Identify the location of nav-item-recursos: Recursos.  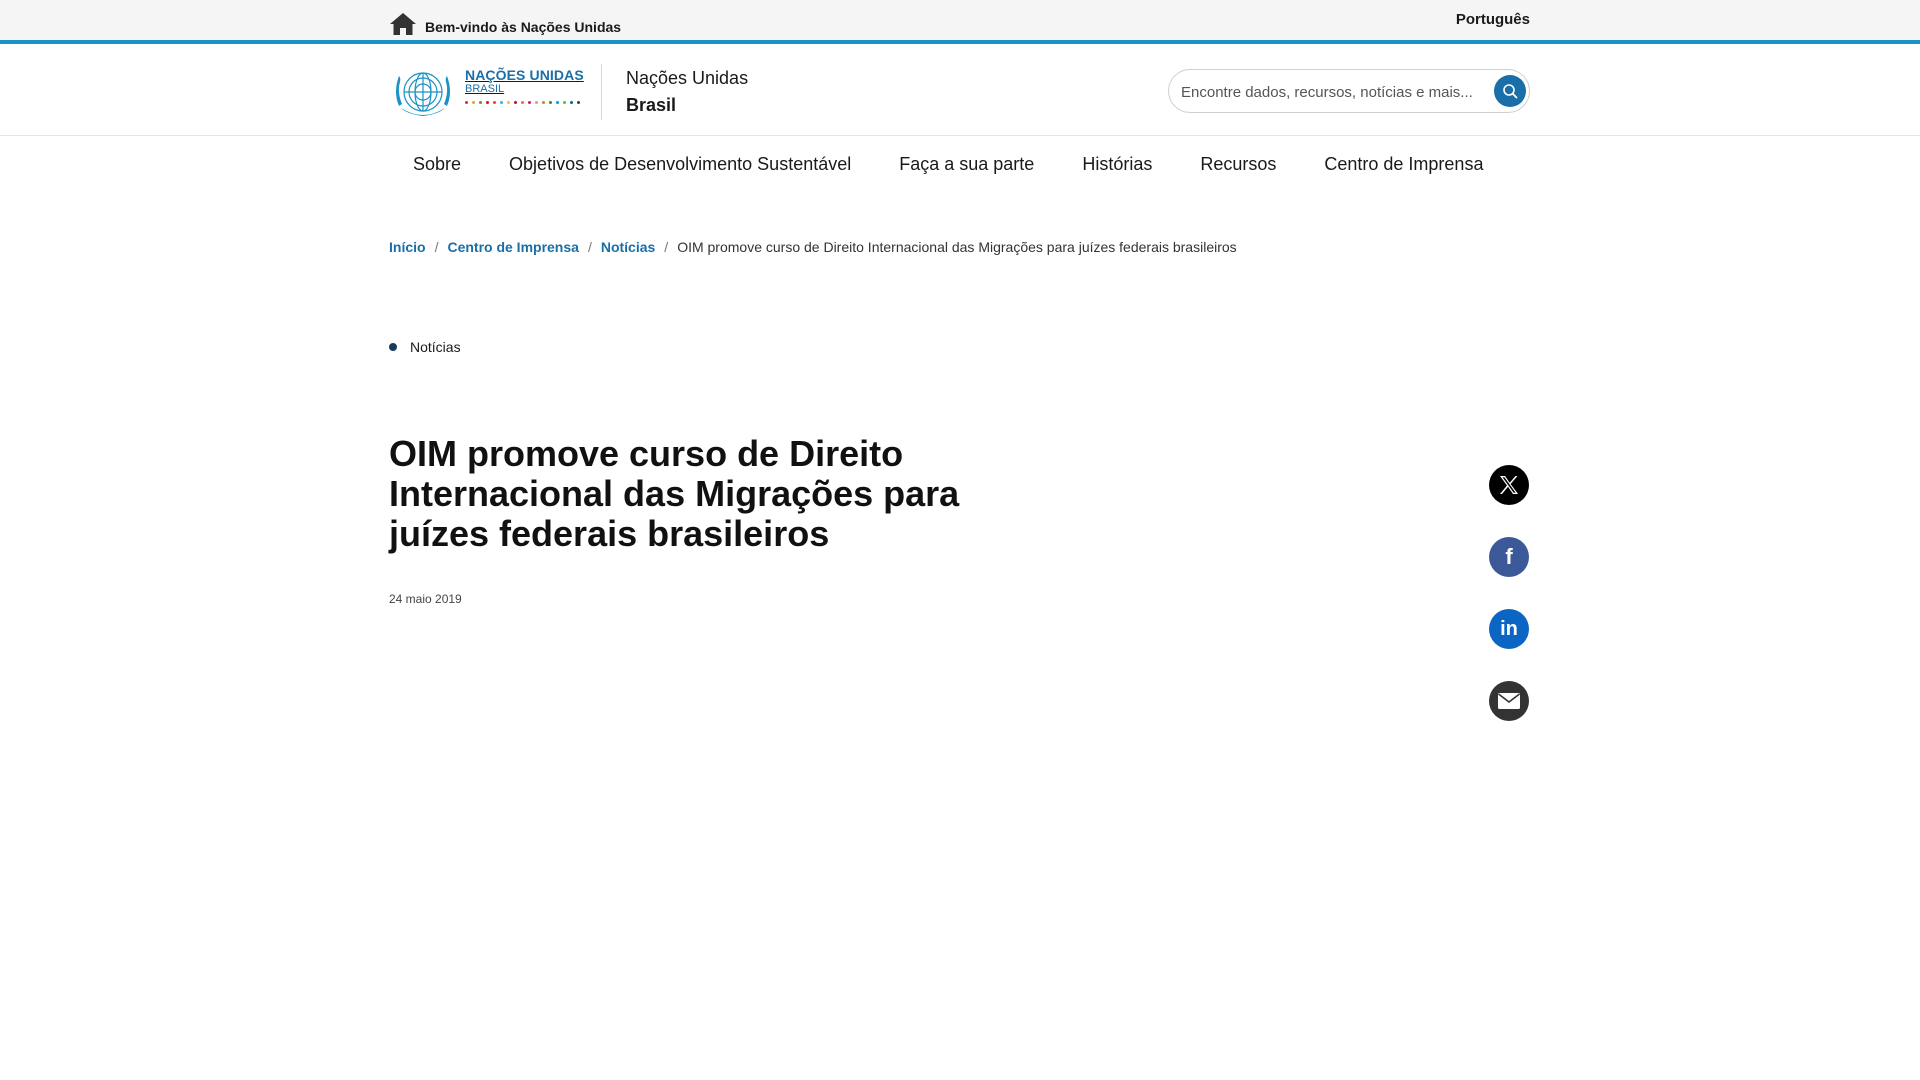
(1238, 164).